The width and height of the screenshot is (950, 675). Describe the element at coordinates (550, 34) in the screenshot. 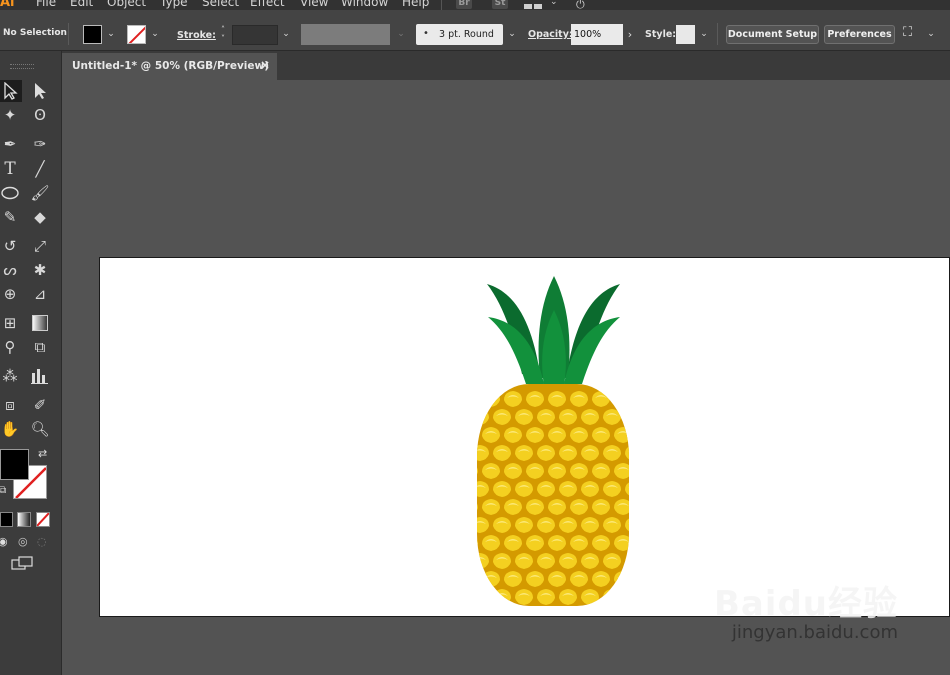

I see `opacity-label: Opacity:` at that location.